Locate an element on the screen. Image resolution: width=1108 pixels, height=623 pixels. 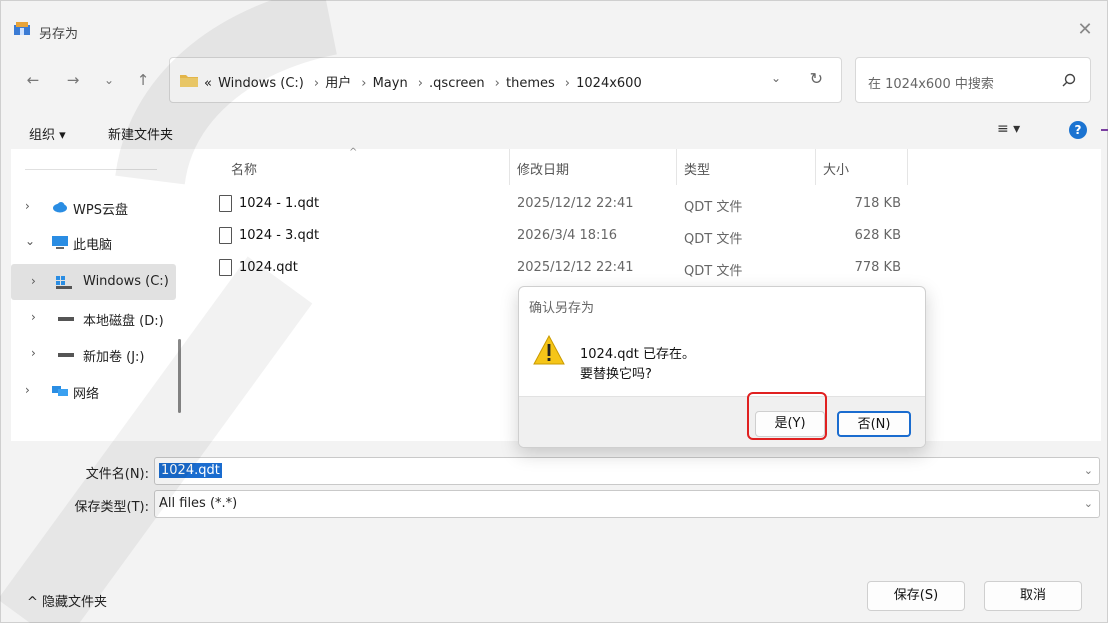
filetype-select: All files (*.*) ⌄ is located at coordinates (627, 504).